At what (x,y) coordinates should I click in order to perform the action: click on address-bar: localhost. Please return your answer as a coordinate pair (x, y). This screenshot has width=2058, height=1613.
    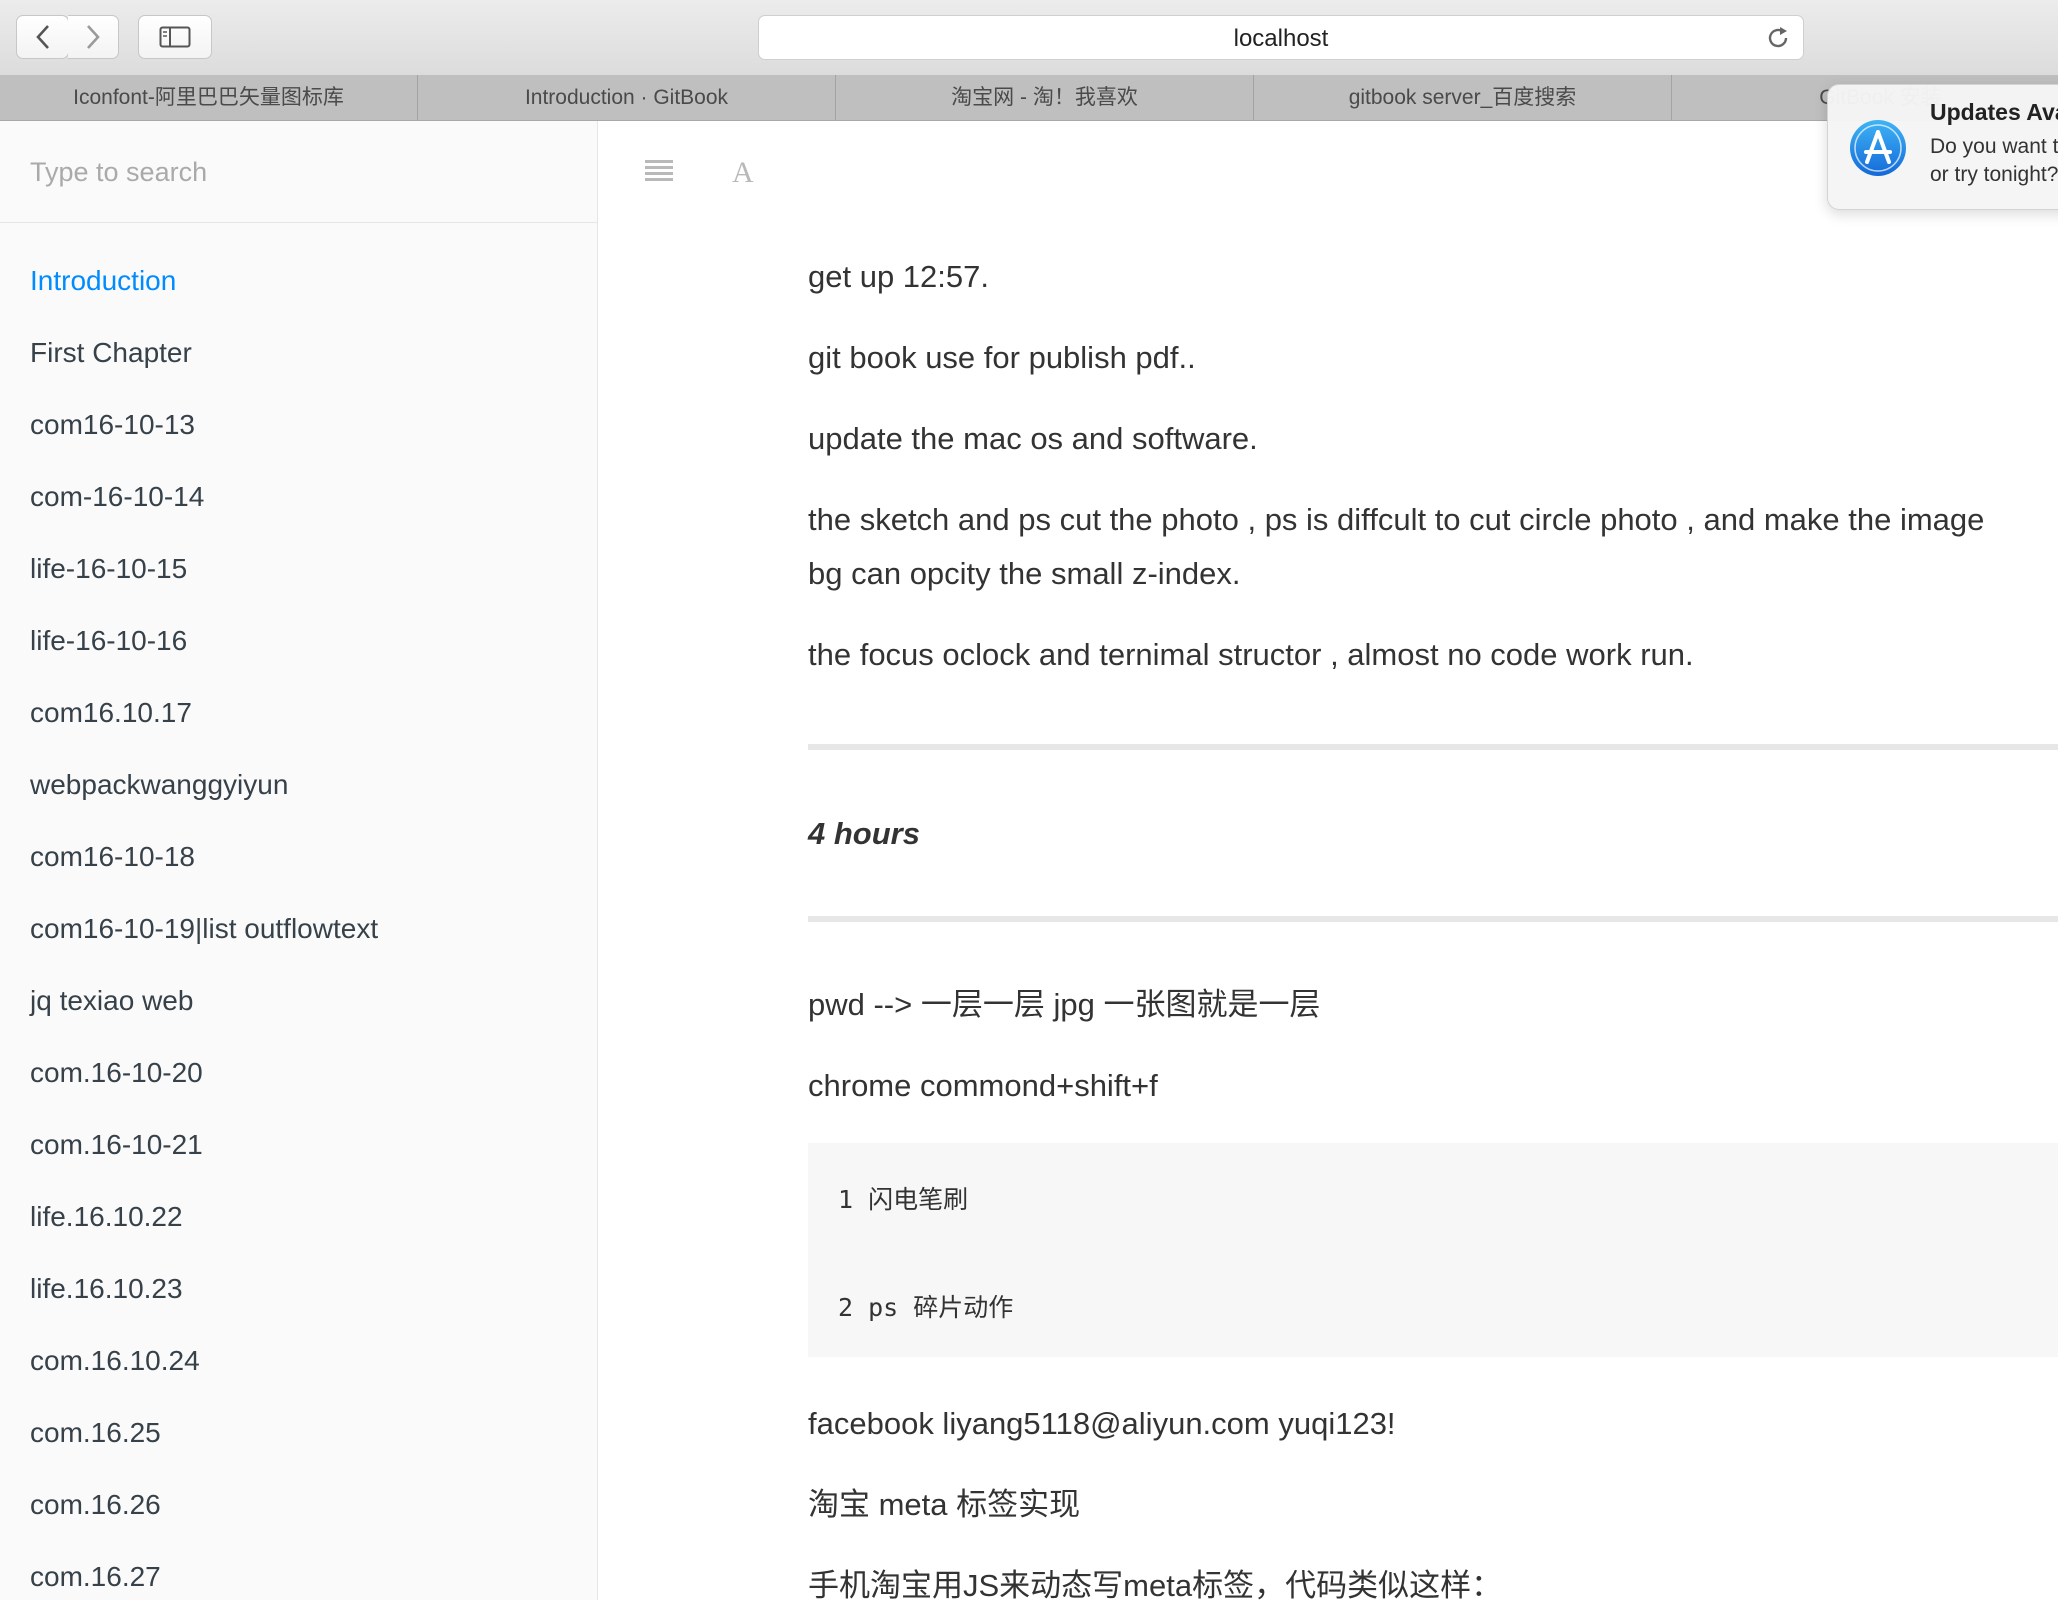
    Looking at the image, I should click on (1281, 37).